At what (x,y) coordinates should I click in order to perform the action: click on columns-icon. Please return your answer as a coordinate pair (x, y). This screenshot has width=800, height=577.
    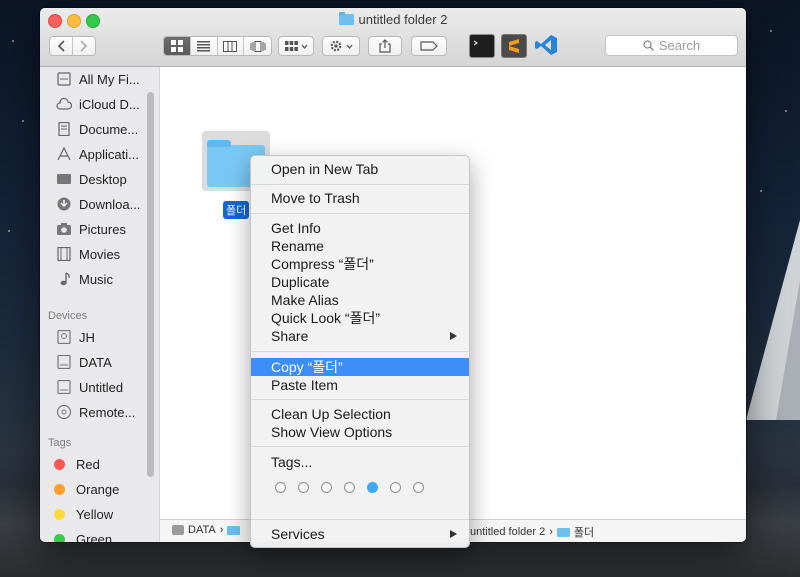
    Looking at the image, I should click on (230, 46).